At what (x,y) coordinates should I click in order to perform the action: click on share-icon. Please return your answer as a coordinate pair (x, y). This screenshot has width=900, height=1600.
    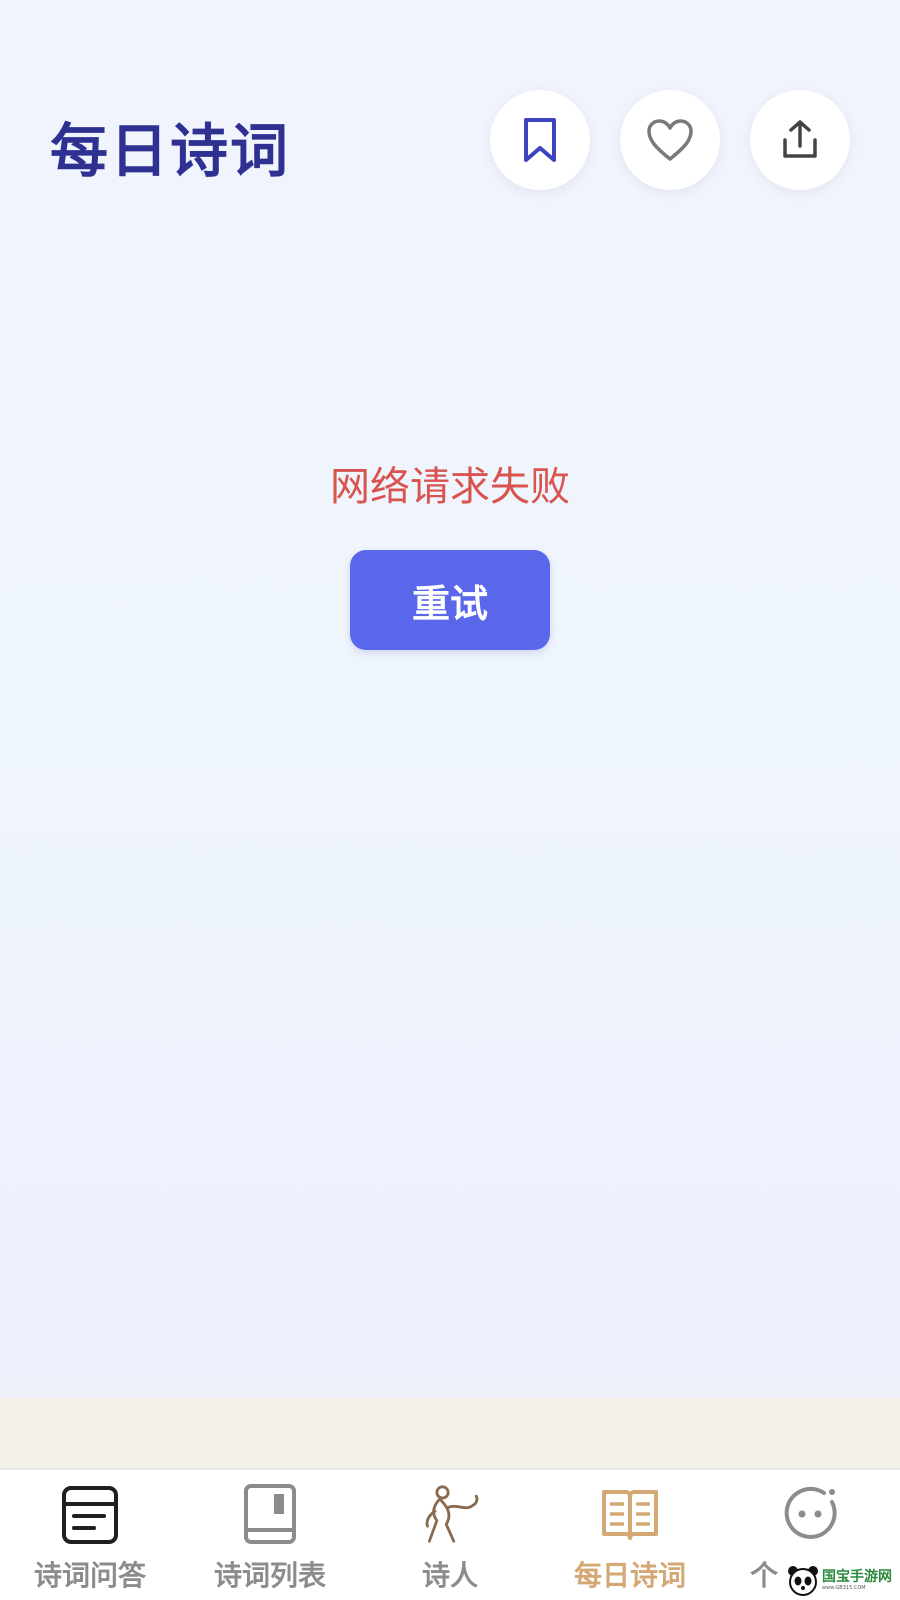
    Looking at the image, I should click on (800, 139).